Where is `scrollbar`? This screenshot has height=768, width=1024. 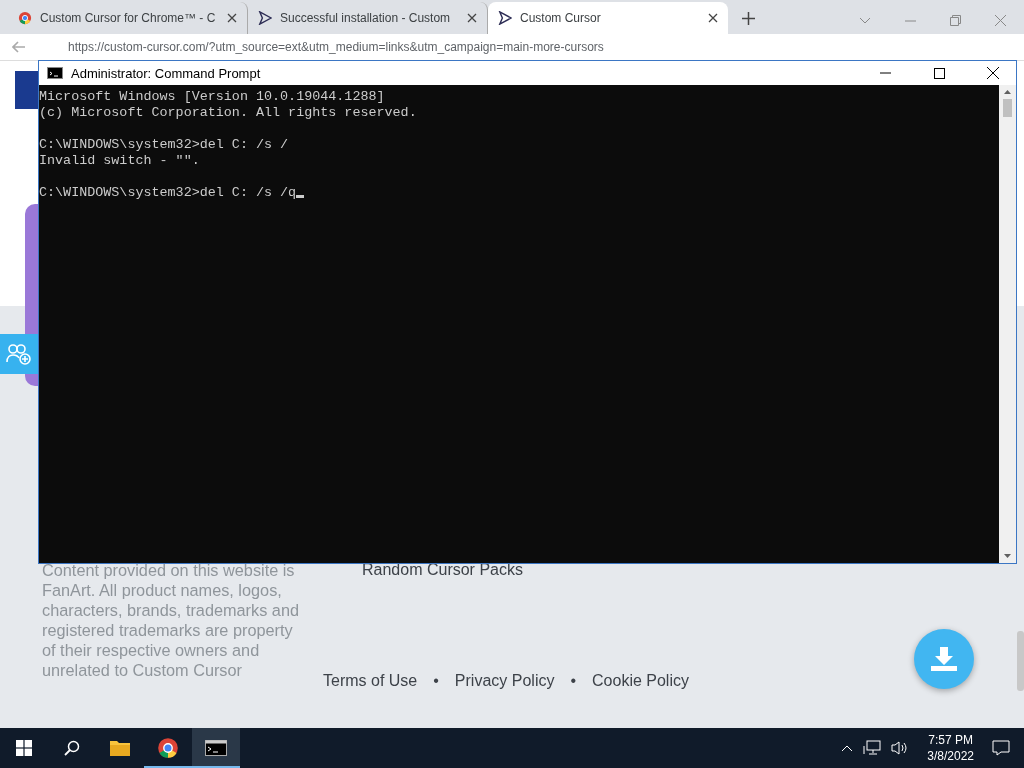
scrollbar is located at coordinates (1007, 324).